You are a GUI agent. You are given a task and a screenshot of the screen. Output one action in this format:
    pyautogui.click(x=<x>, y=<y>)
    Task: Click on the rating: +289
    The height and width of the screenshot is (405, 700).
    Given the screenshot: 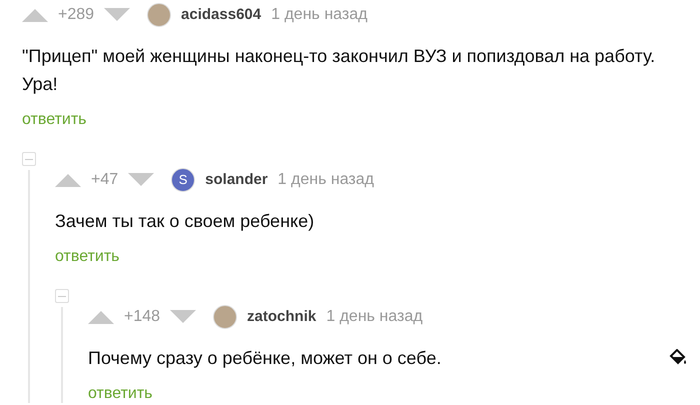 What is the action you would take?
    pyautogui.click(x=76, y=15)
    